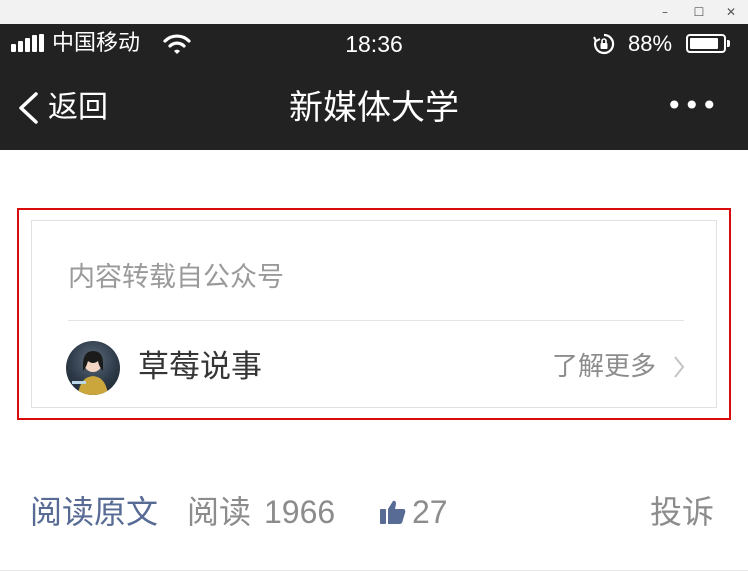  I want to click on chevron-left-icon, so click(28, 108).